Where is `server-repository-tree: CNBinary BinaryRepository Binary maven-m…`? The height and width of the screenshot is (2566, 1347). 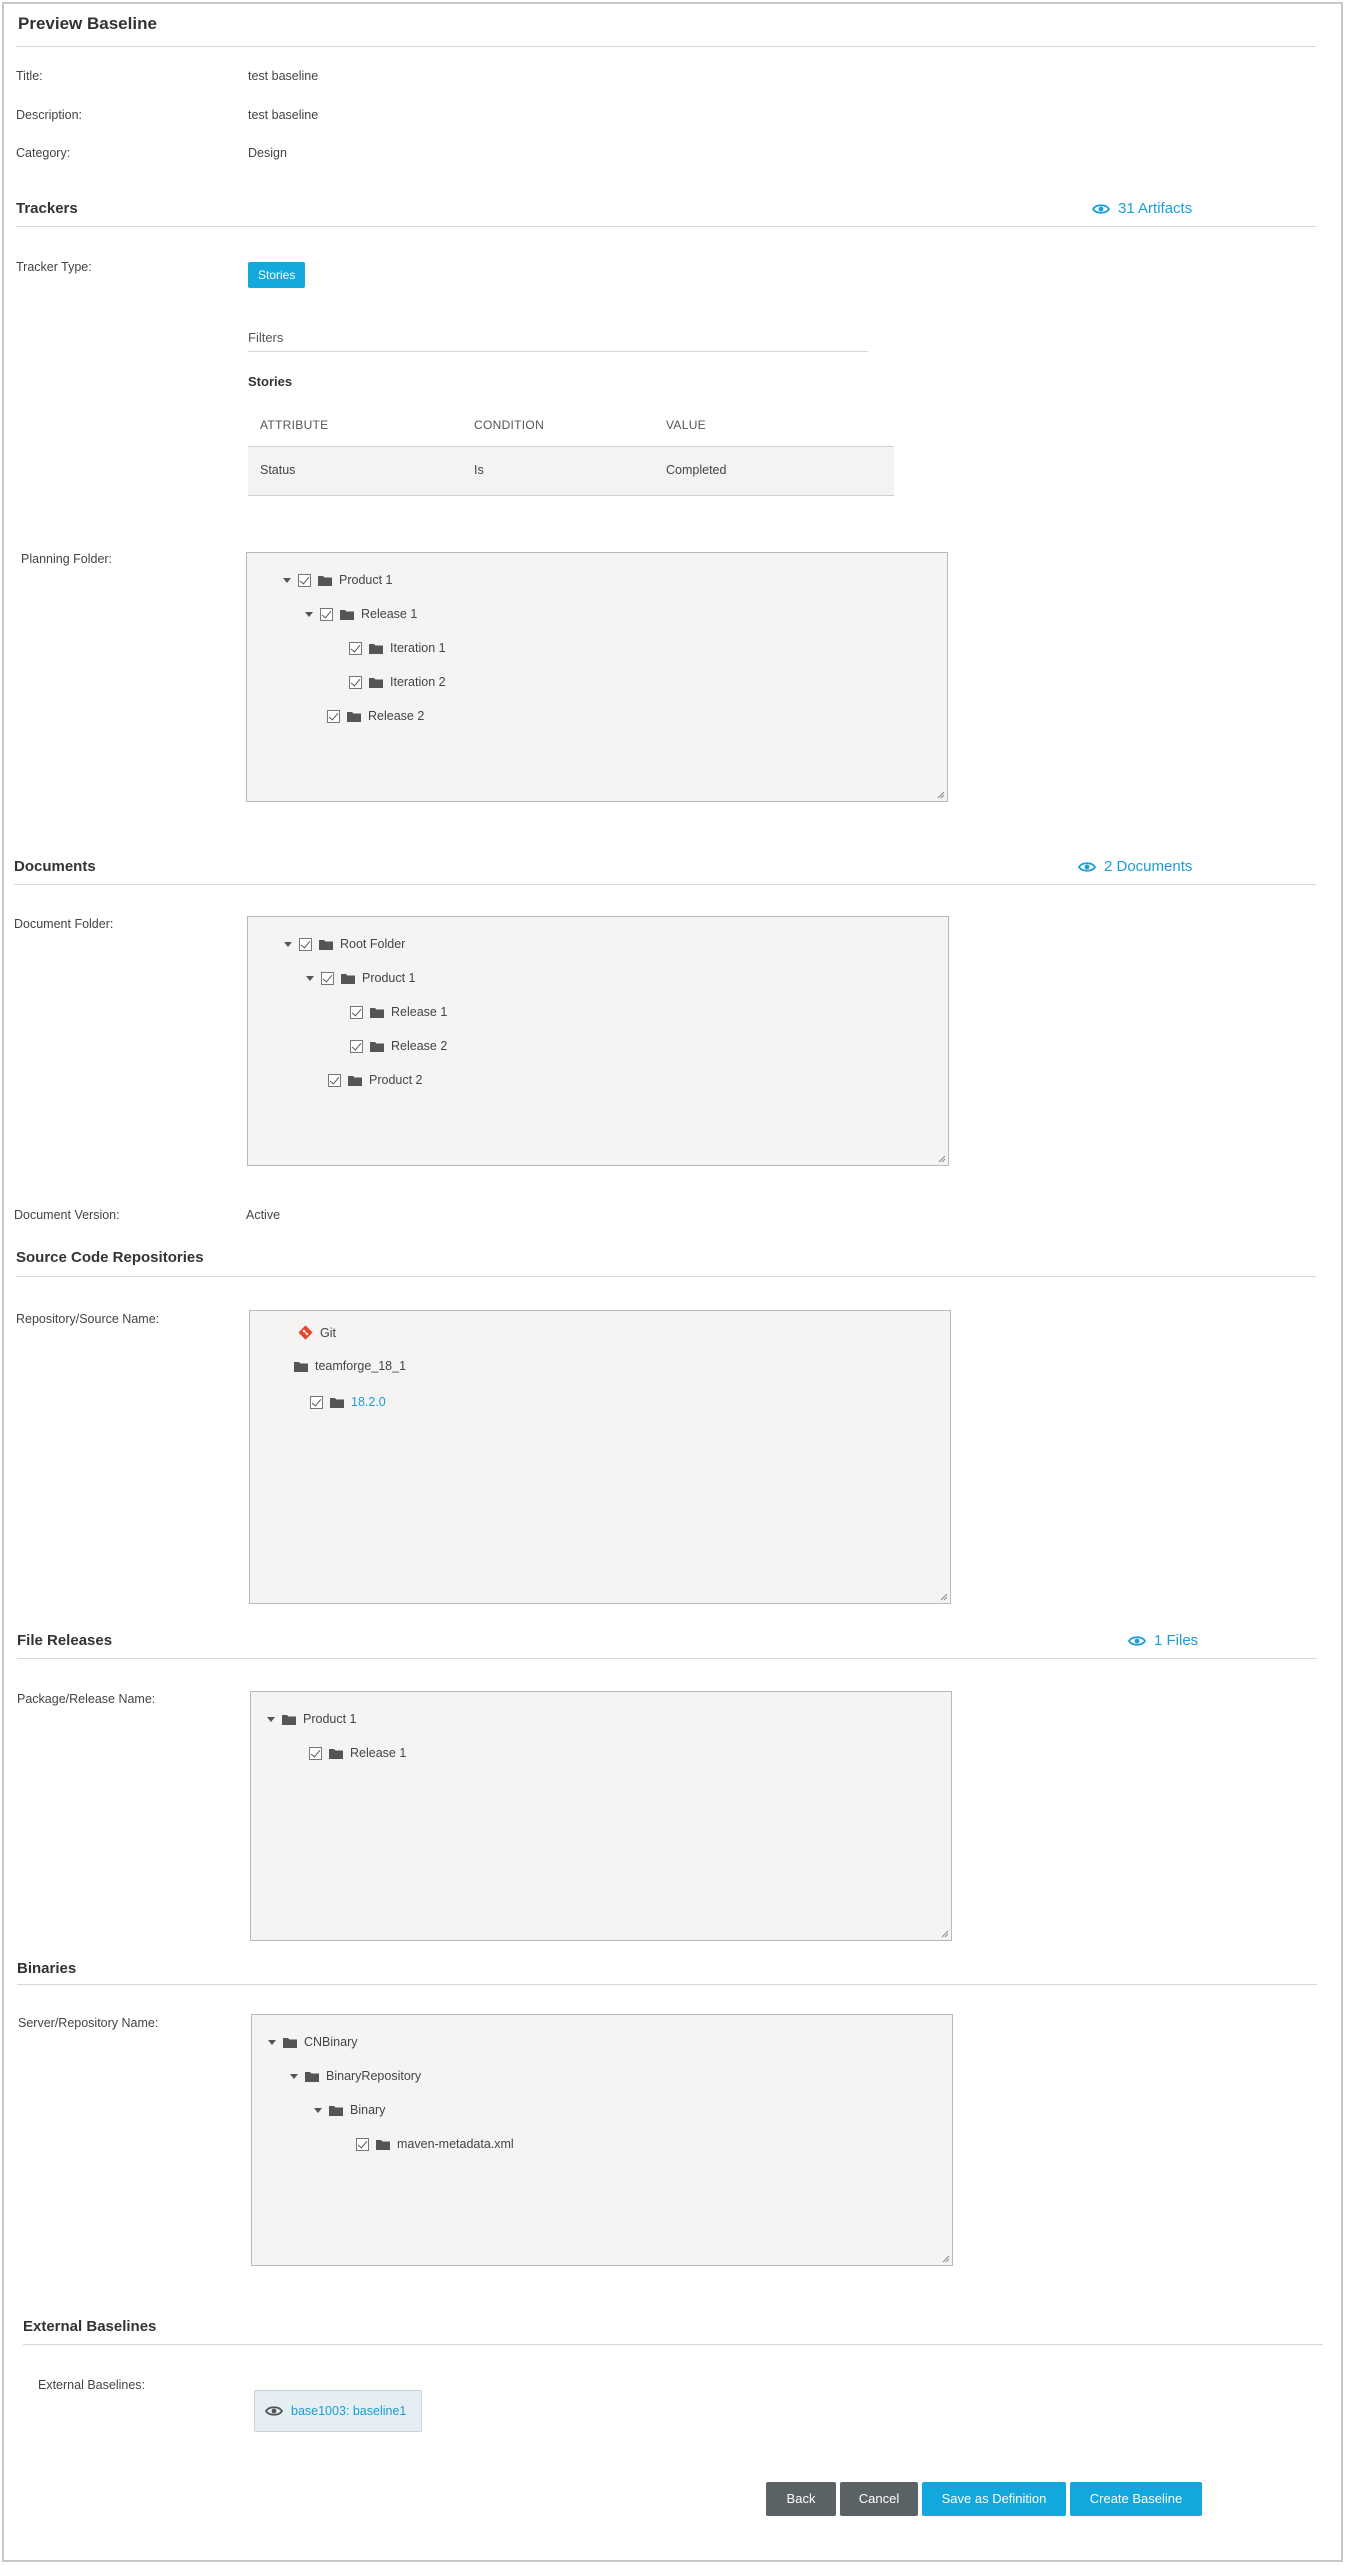 server-repository-tree: CNBinary BinaryRepository Binary maven-m… is located at coordinates (602, 2140).